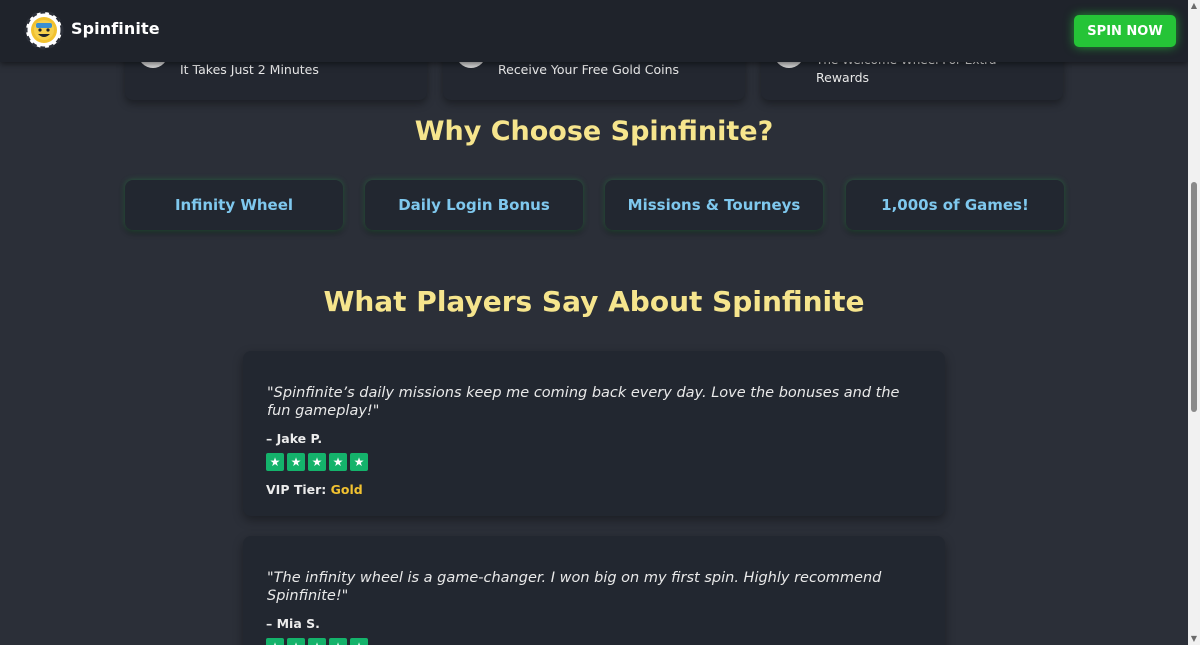 Image resolution: width=1200 pixels, height=645 pixels. What do you see at coordinates (115, 28) in the screenshot?
I see `brand-name: Spinfinite` at bounding box center [115, 28].